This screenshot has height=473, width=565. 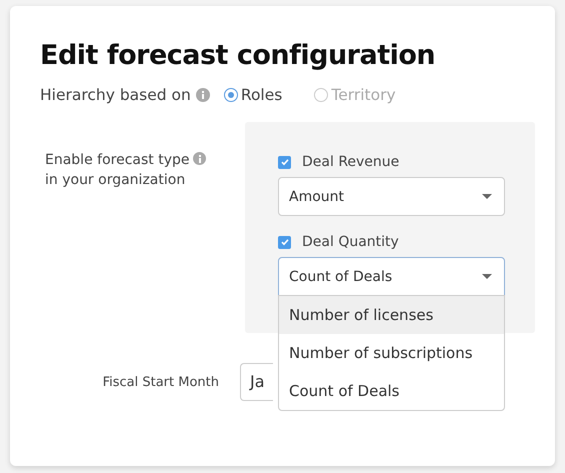 What do you see at coordinates (160, 382) in the screenshot?
I see `fiscal-month-label: Fiscal Start Month` at bounding box center [160, 382].